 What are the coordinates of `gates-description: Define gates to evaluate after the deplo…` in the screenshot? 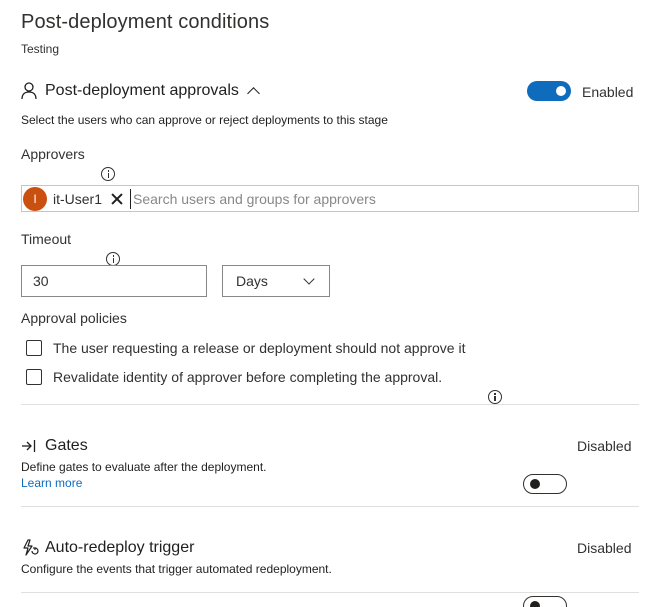 It's located at (144, 467).